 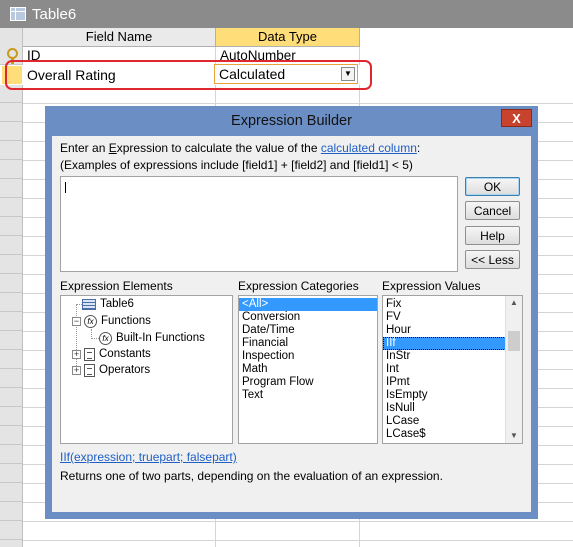 What do you see at coordinates (444, 382) in the screenshot?
I see `list-item: IPmt` at bounding box center [444, 382].